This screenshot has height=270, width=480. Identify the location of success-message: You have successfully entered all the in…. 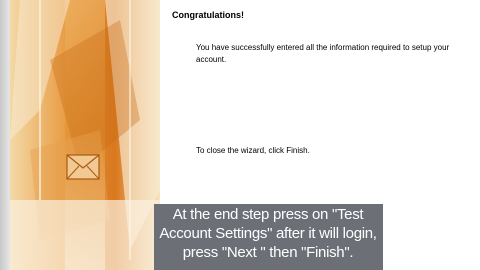
(323, 53).